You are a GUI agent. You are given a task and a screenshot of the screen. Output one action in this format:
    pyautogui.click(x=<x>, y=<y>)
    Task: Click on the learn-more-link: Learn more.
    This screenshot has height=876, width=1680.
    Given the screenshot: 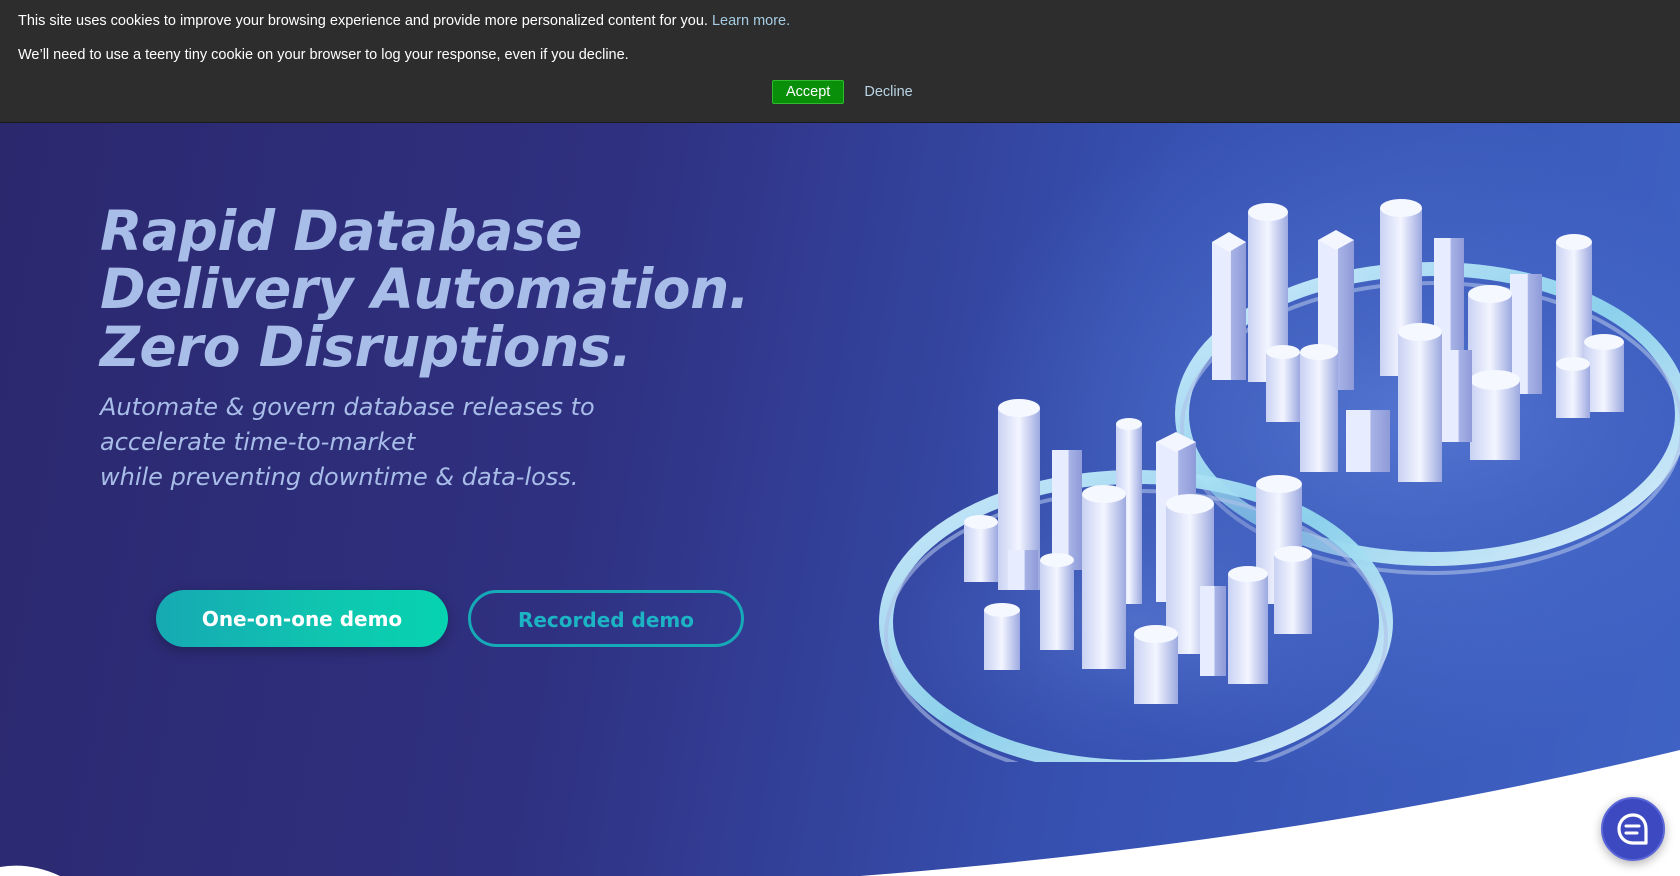 What is the action you would take?
    pyautogui.click(x=751, y=21)
    